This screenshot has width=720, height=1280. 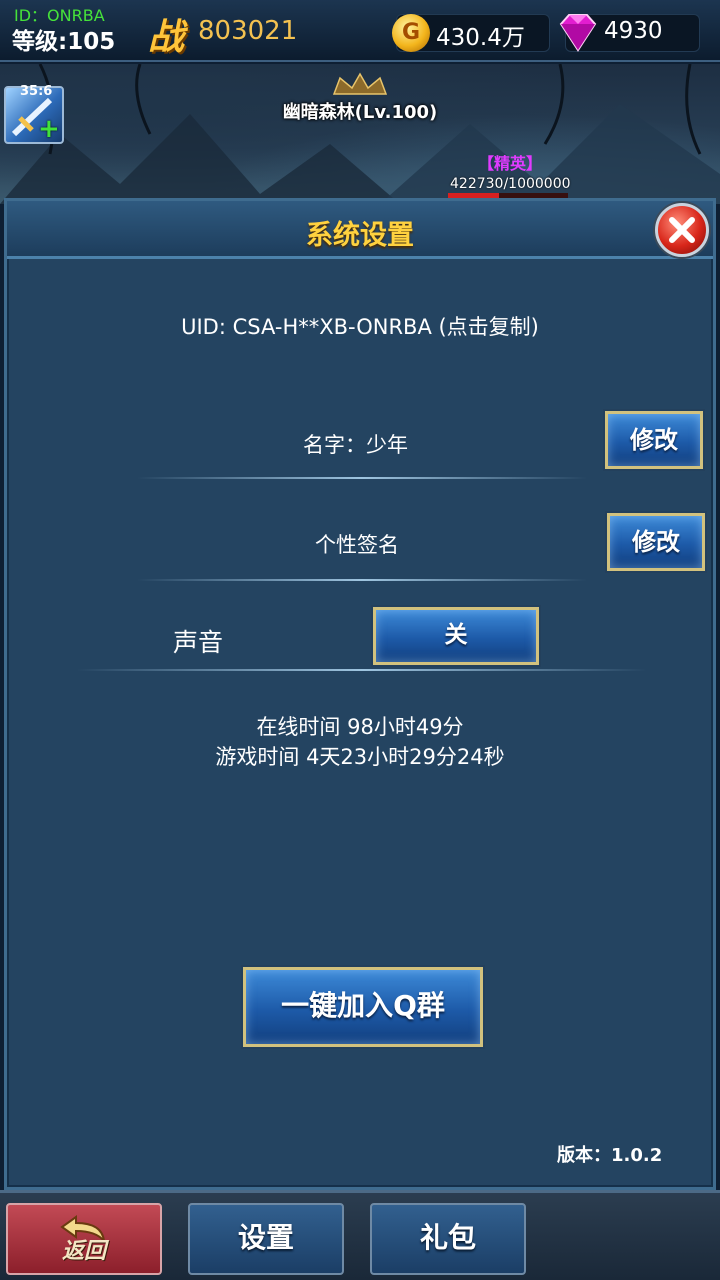 What do you see at coordinates (411, 33) in the screenshot?
I see `gold-coin-icon: G` at bounding box center [411, 33].